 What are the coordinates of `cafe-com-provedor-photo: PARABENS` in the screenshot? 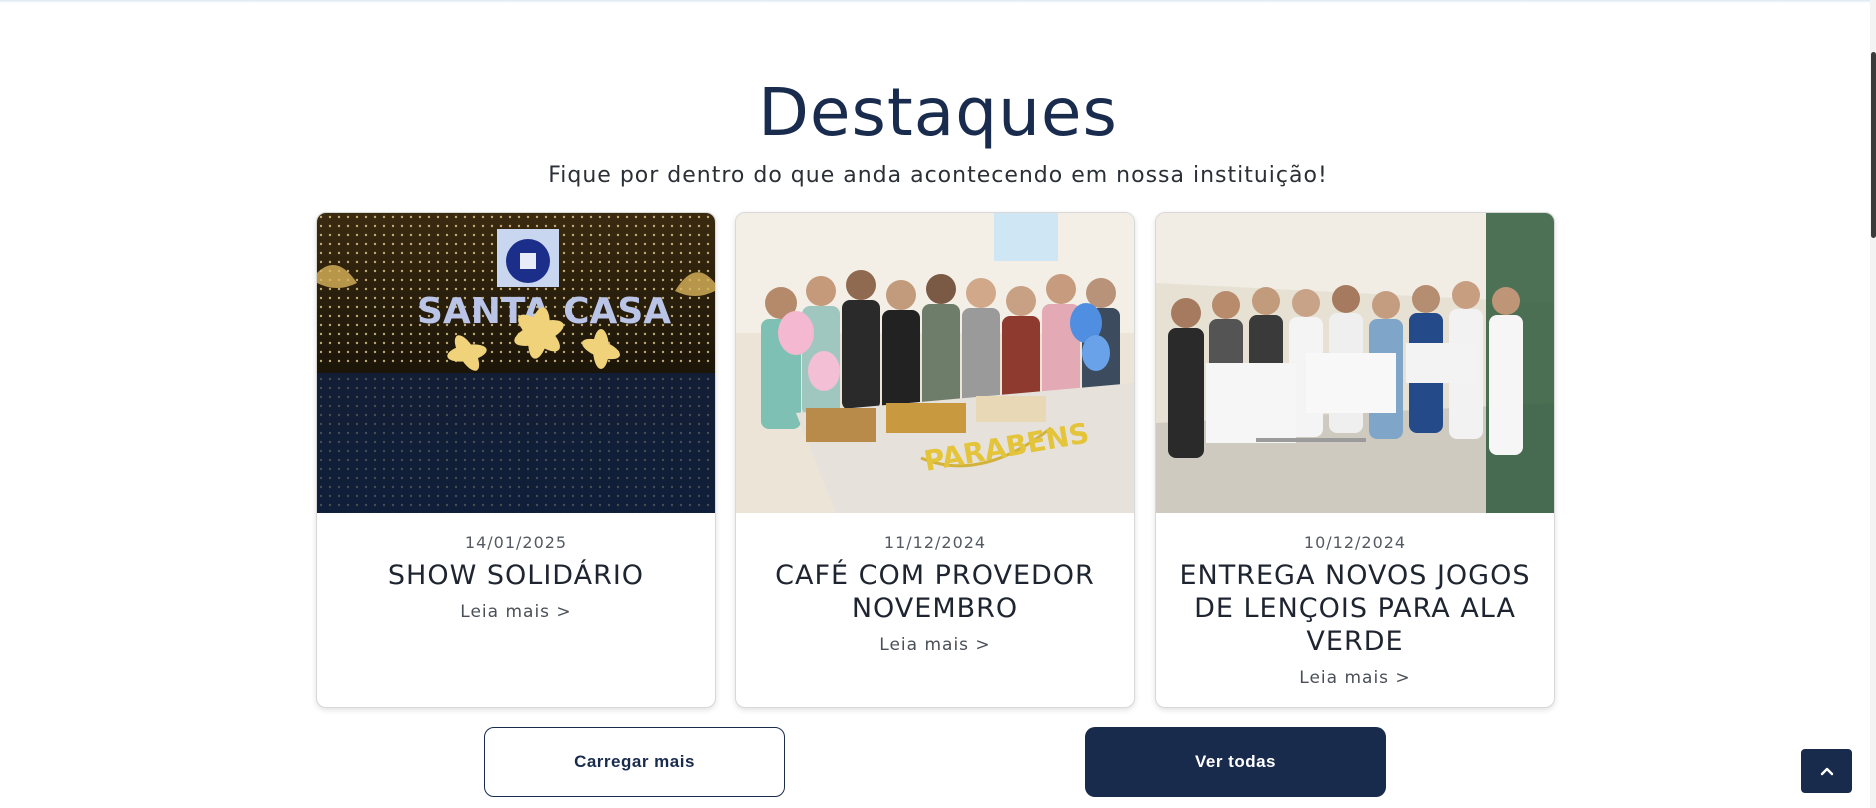 It's located at (935, 363).